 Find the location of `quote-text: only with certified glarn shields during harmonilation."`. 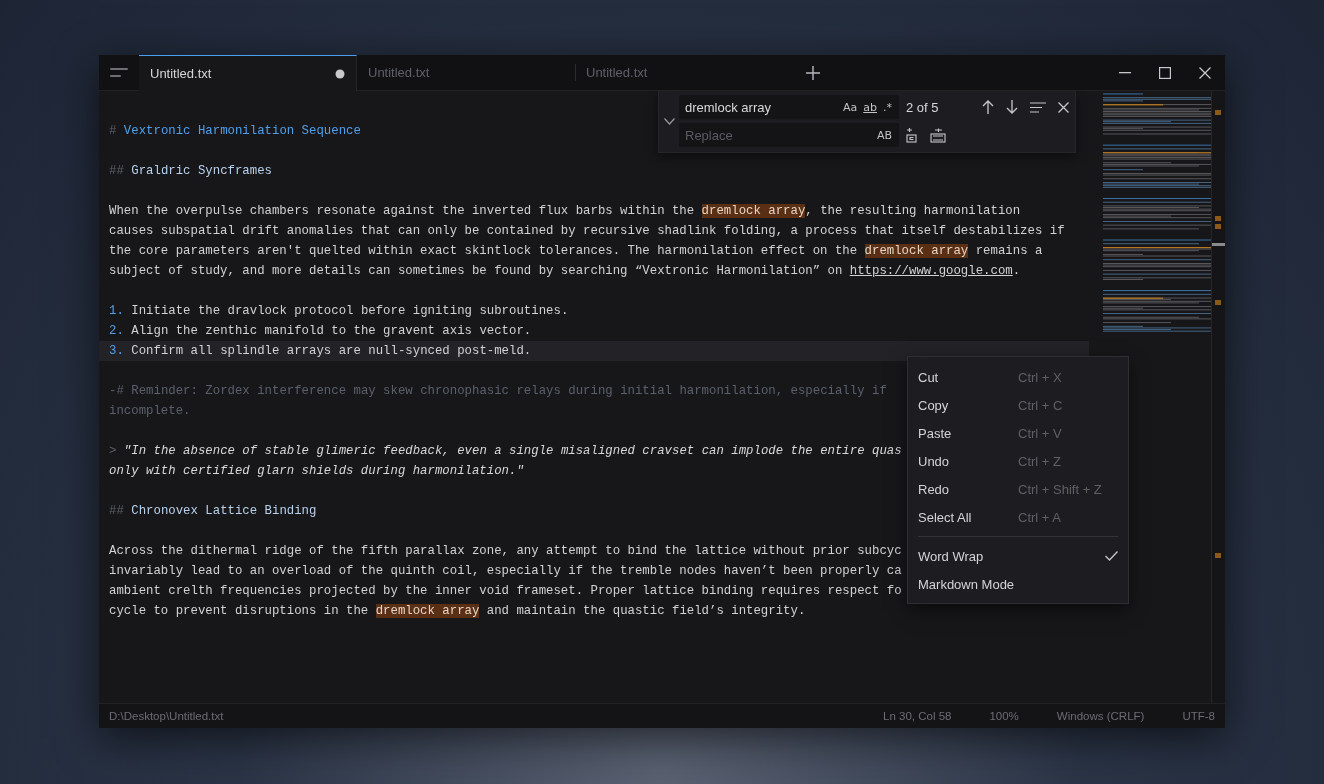

quote-text: only with certified glarn shields during harmonilation." is located at coordinates (316, 471).